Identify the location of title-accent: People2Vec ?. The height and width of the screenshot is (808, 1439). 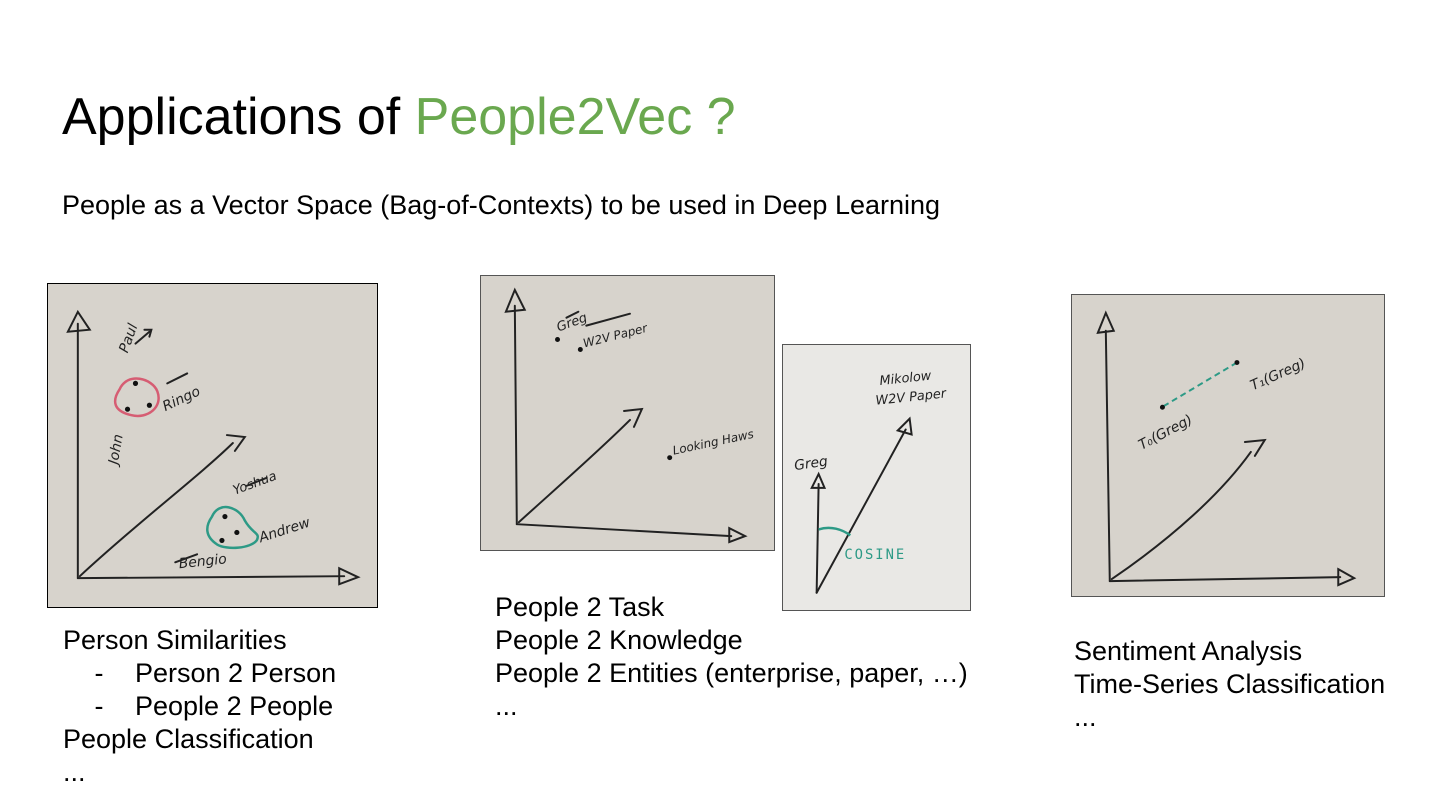
(575, 117).